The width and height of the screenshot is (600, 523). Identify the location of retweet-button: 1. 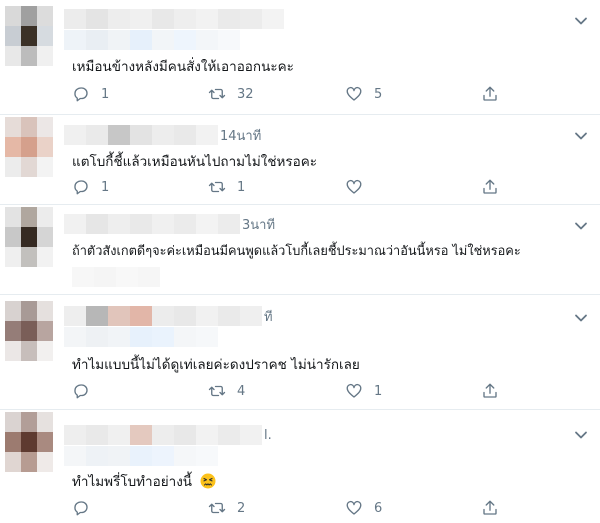
(226, 187).